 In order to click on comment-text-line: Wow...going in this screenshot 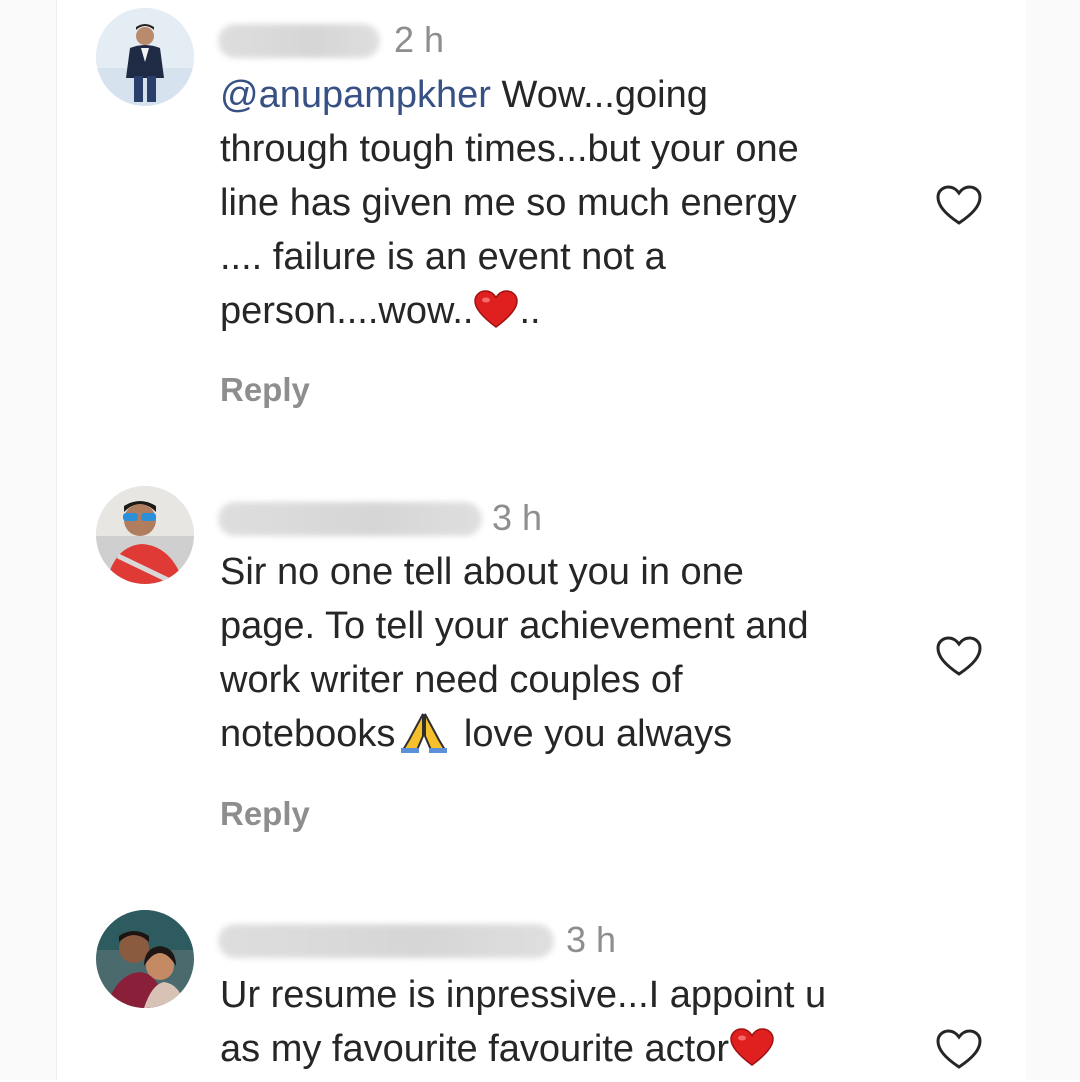, I will do `click(599, 95)`.